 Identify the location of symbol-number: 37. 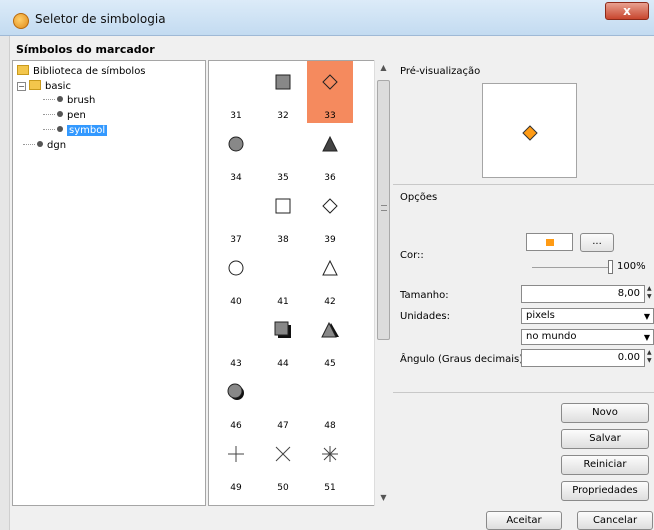
(236, 240).